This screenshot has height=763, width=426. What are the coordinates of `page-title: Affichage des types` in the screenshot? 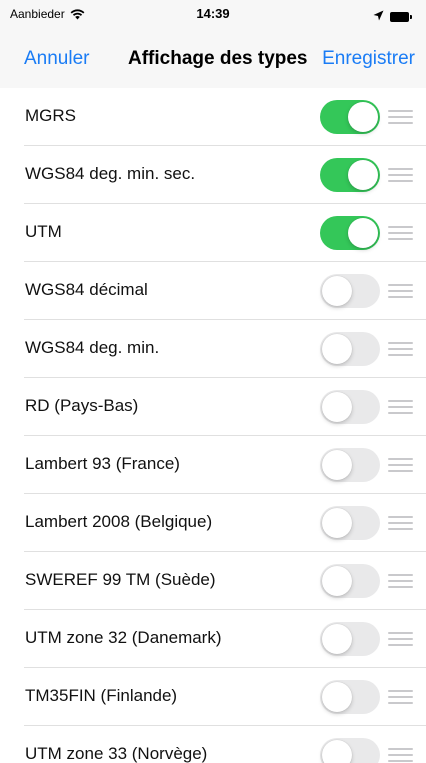 It's located at (218, 58).